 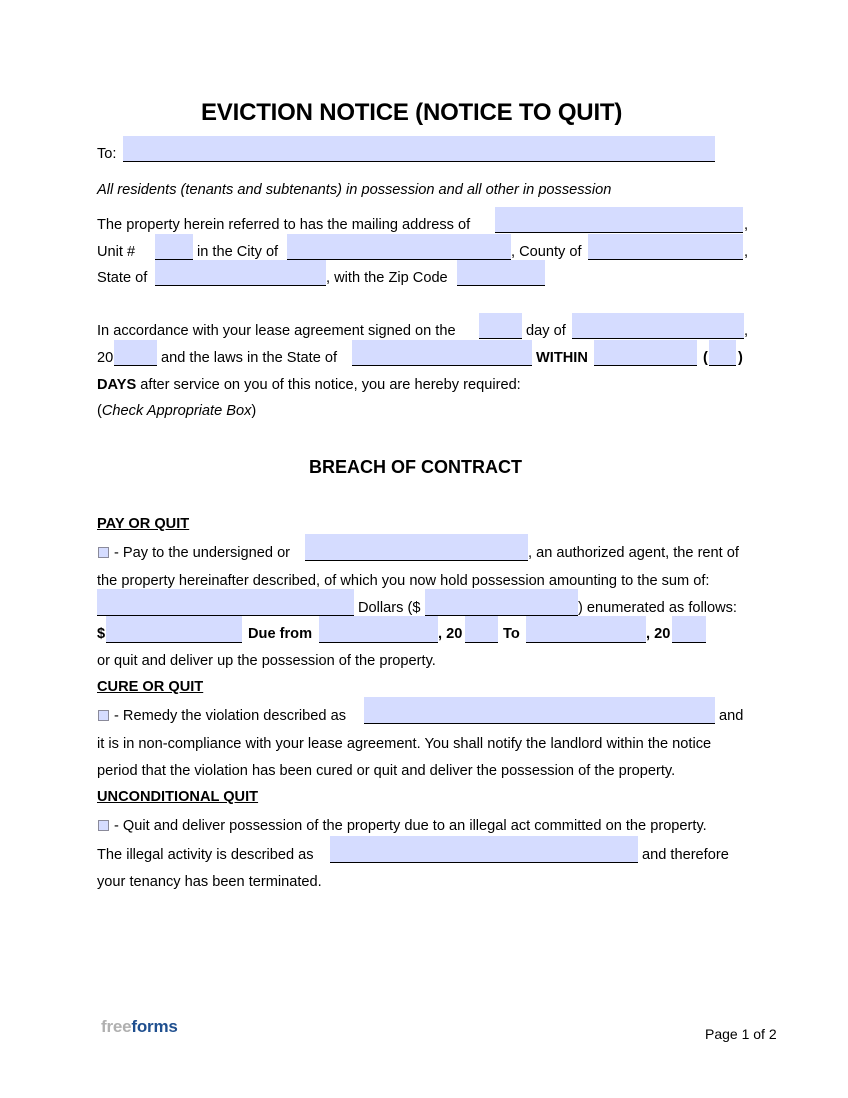 What do you see at coordinates (154, 1026) in the screenshot?
I see `logo-forms-text: forms` at bounding box center [154, 1026].